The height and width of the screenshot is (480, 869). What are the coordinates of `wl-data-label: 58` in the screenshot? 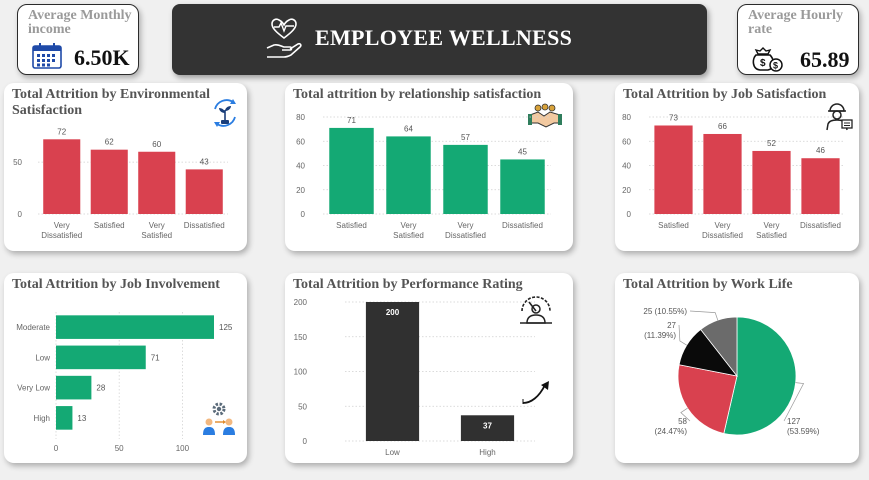 It's located at (682, 421).